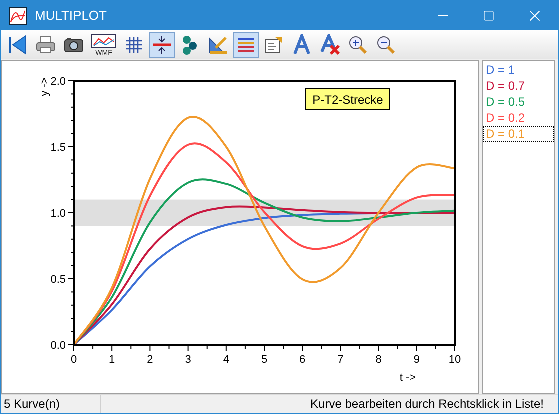  What do you see at coordinates (58, 214) in the screenshot?
I see `y-tick-label: 1.0` at bounding box center [58, 214].